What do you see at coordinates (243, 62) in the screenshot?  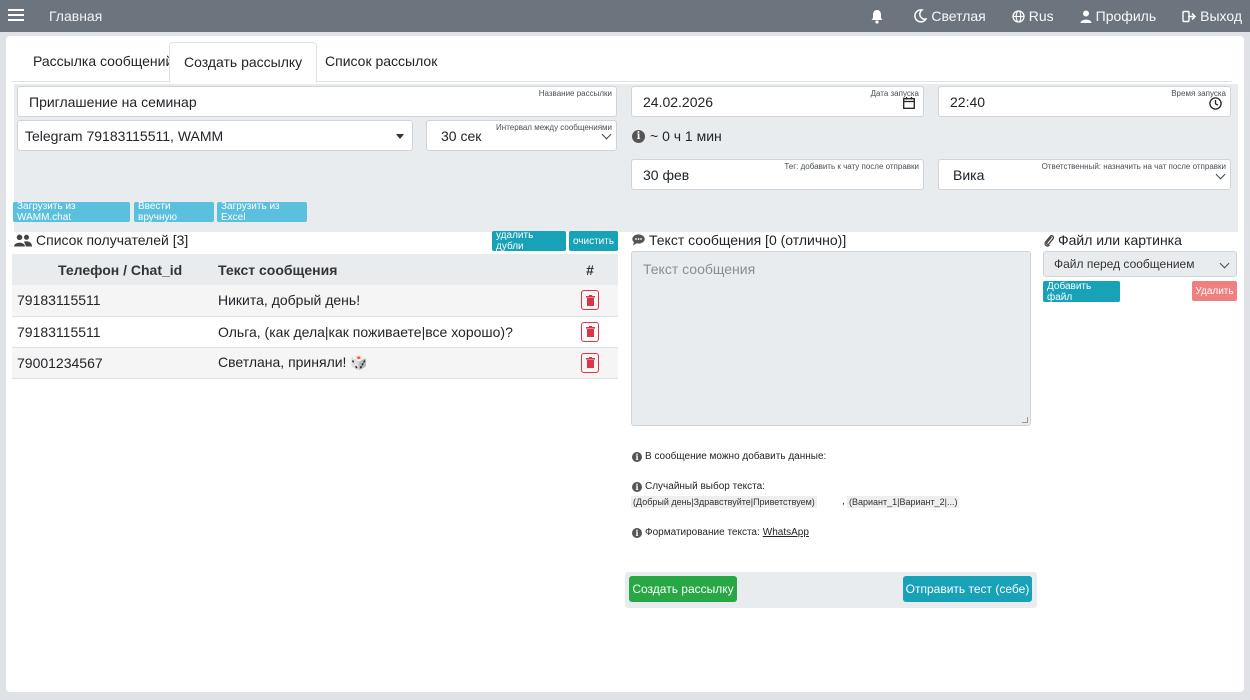 I see `tab-create-mailing: Создать рассылку` at bounding box center [243, 62].